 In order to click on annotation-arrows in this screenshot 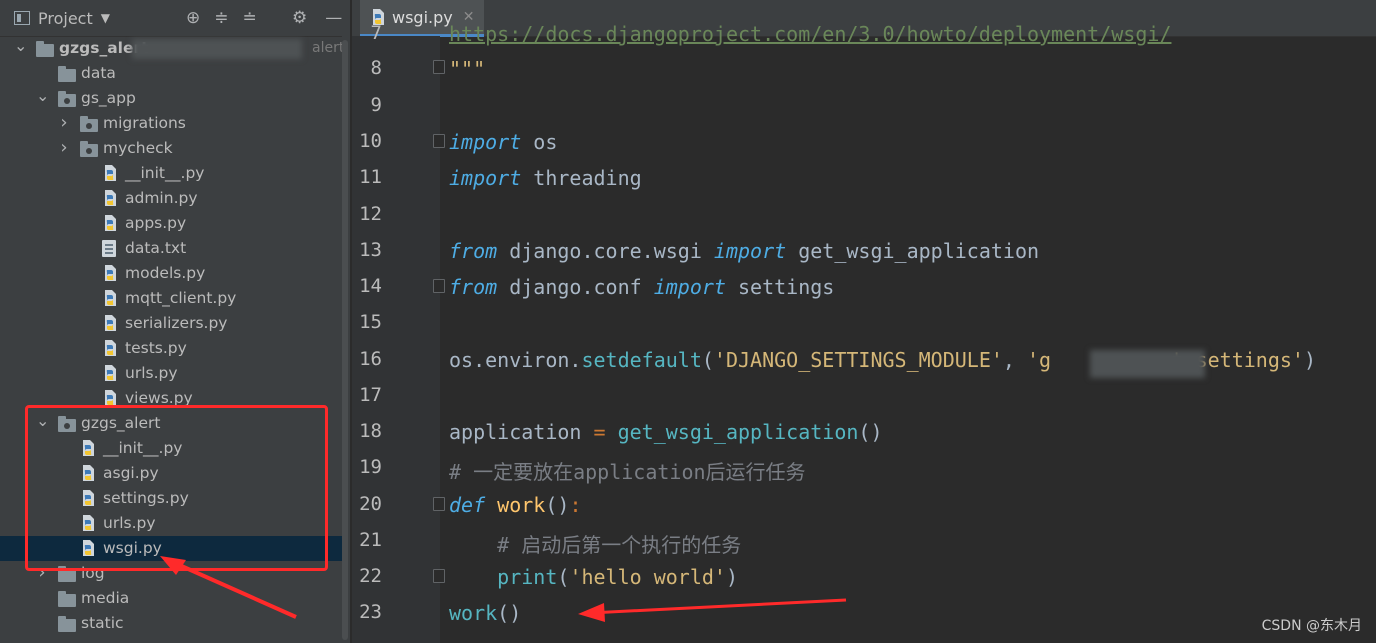, I will do `click(503, 589)`.